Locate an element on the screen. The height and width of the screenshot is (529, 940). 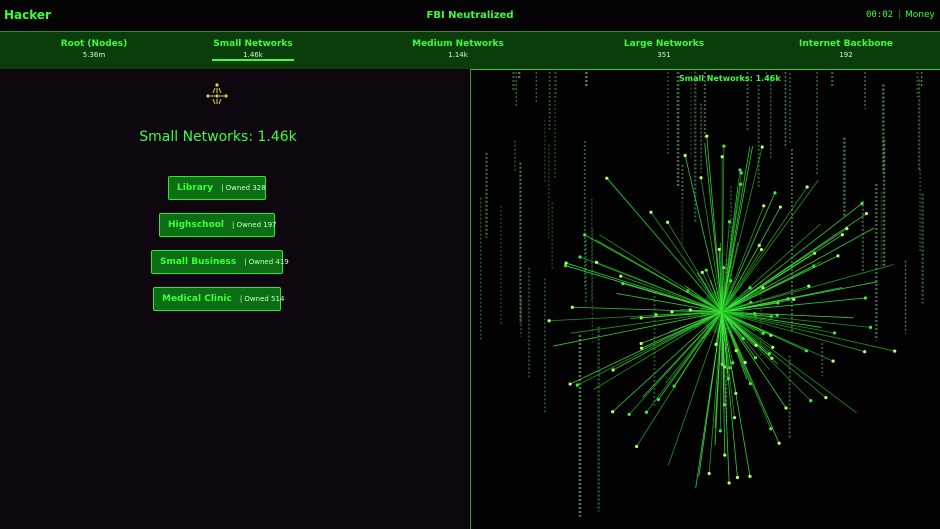
target-medical-clinic-button: Medical Clinic | Owned 514 is located at coordinates (218, 299).